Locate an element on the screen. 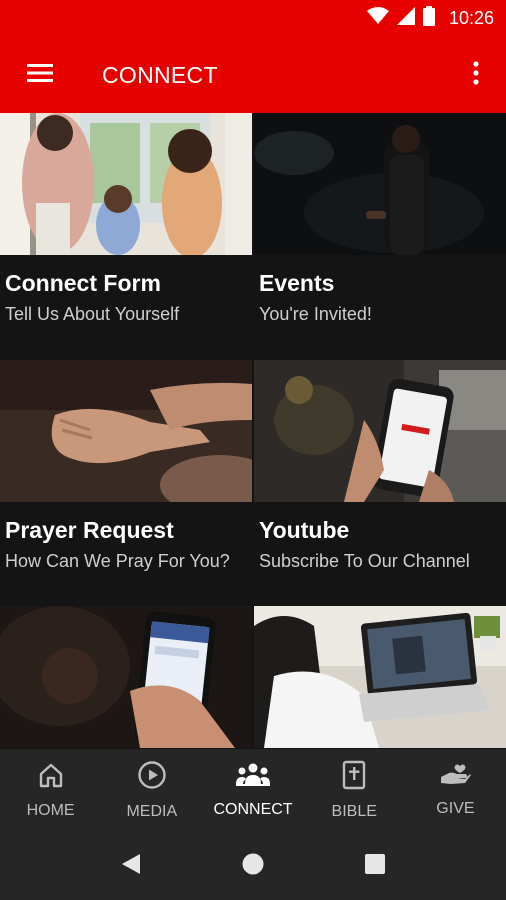 Image resolution: width=506 pixels, height=900 pixels. nav-bible: BIBLE is located at coordinates (354, 790).